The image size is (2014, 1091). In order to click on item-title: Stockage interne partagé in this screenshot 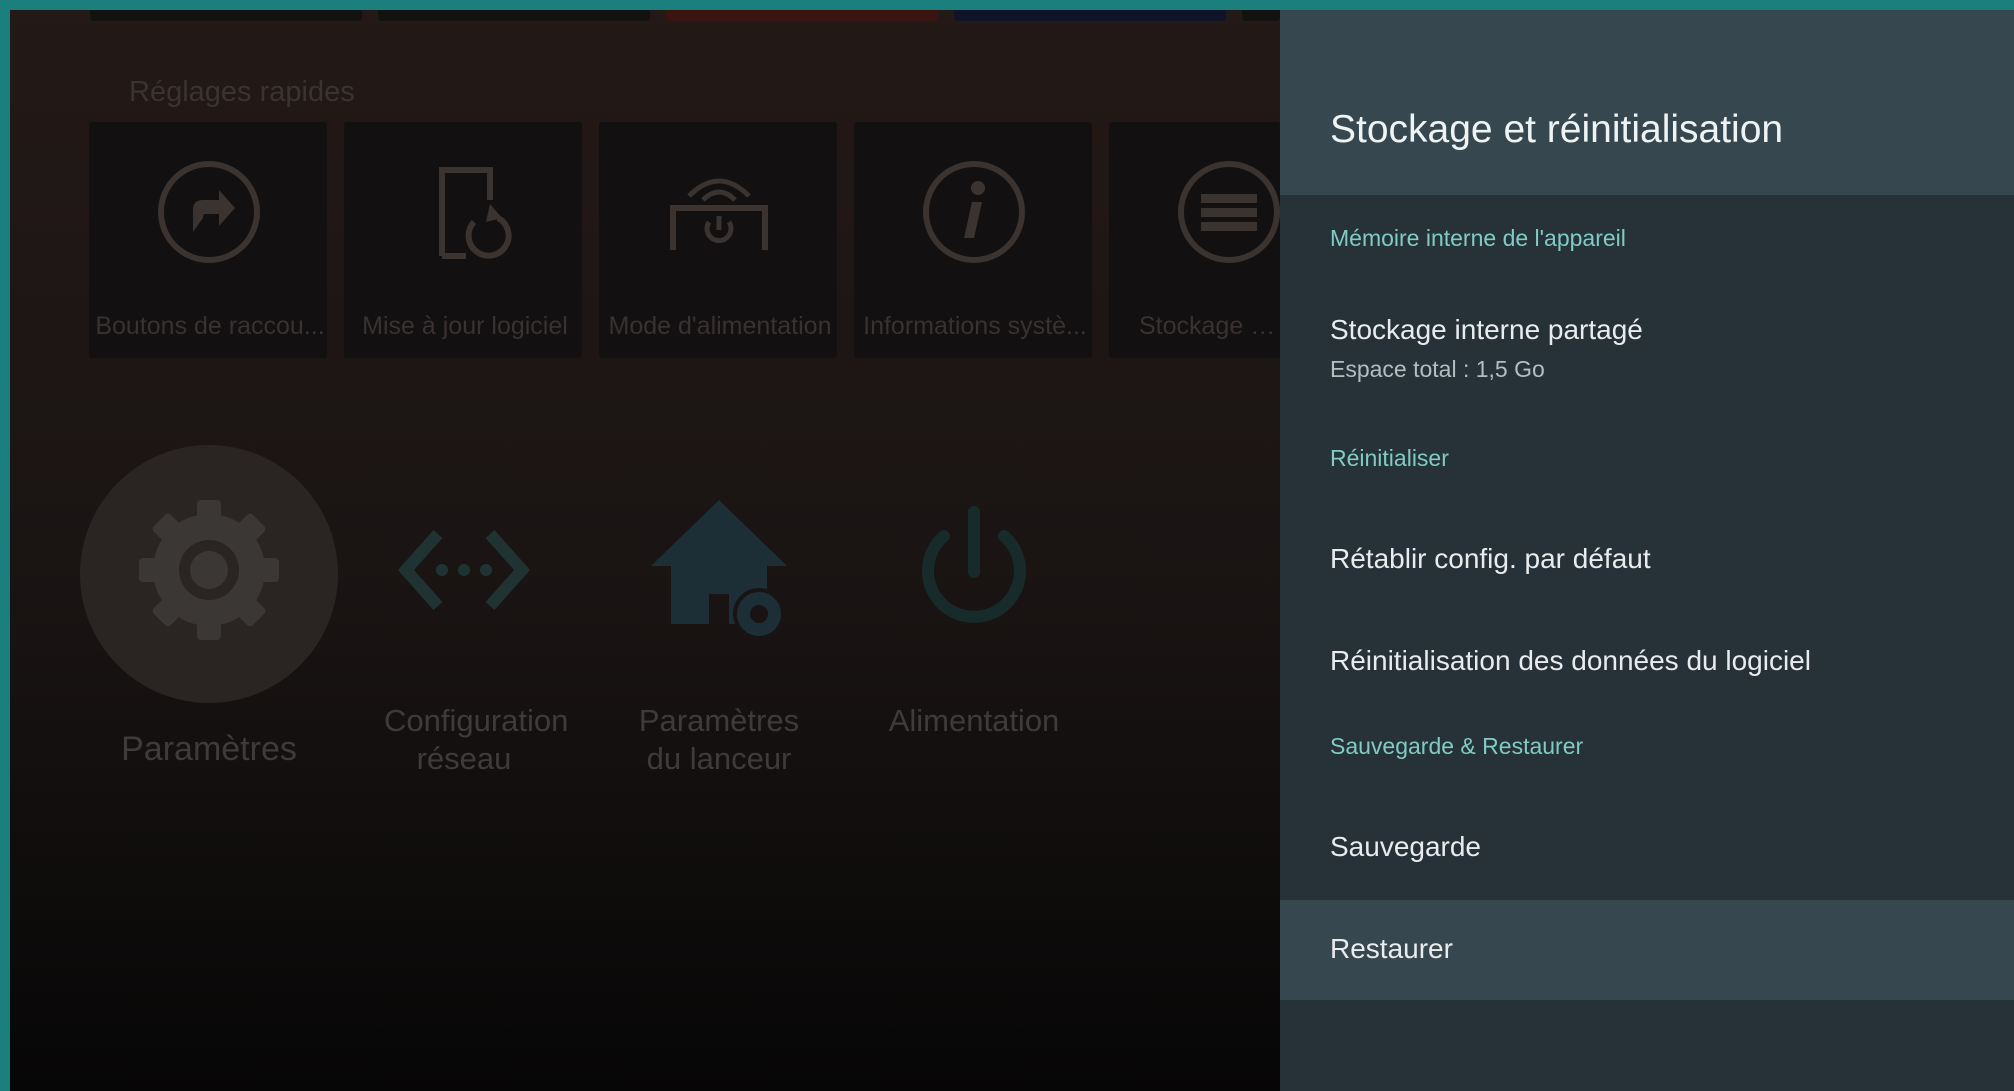, I will do `click(1486, 329)`.